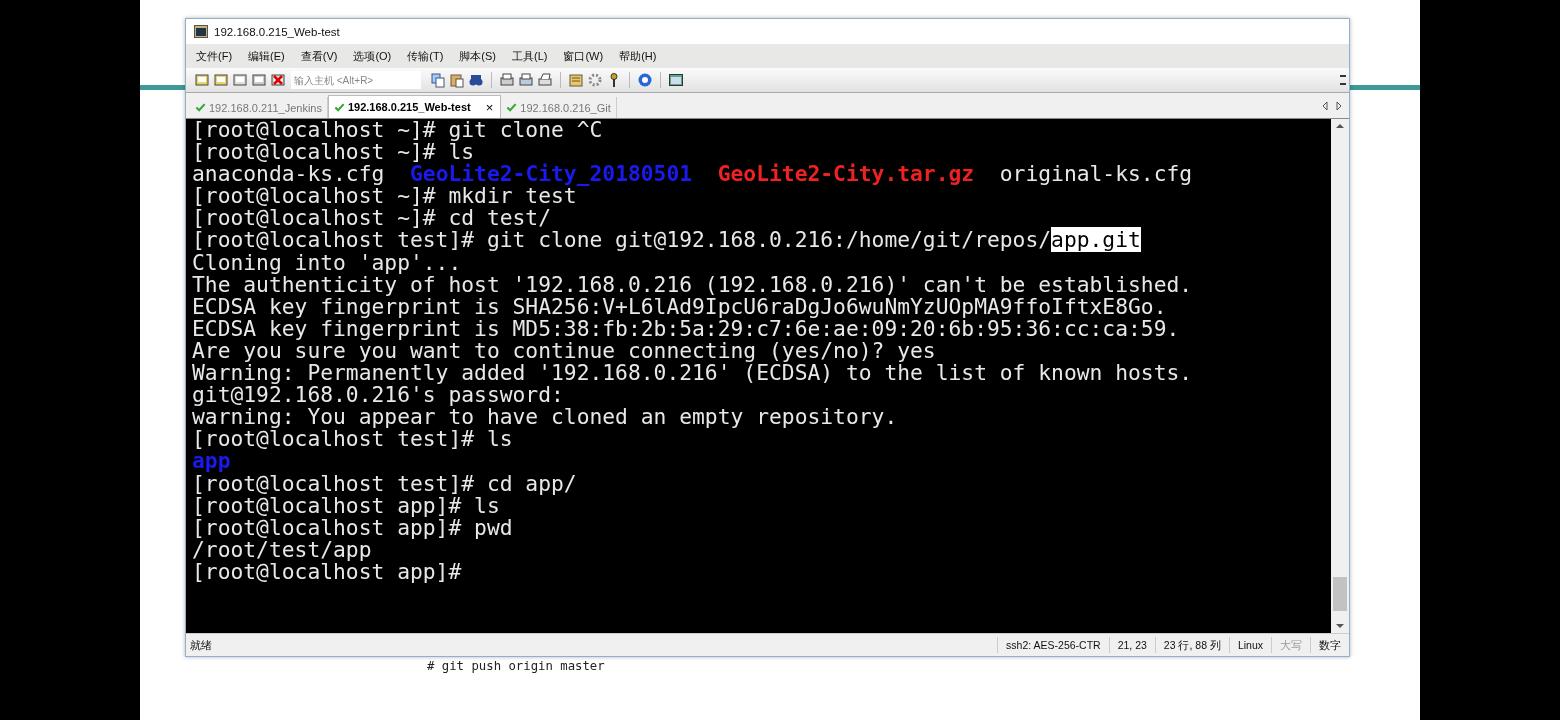 The width and height of the screenshot is (1560, 720). I want to click on connect-icon, so click(202, 80).